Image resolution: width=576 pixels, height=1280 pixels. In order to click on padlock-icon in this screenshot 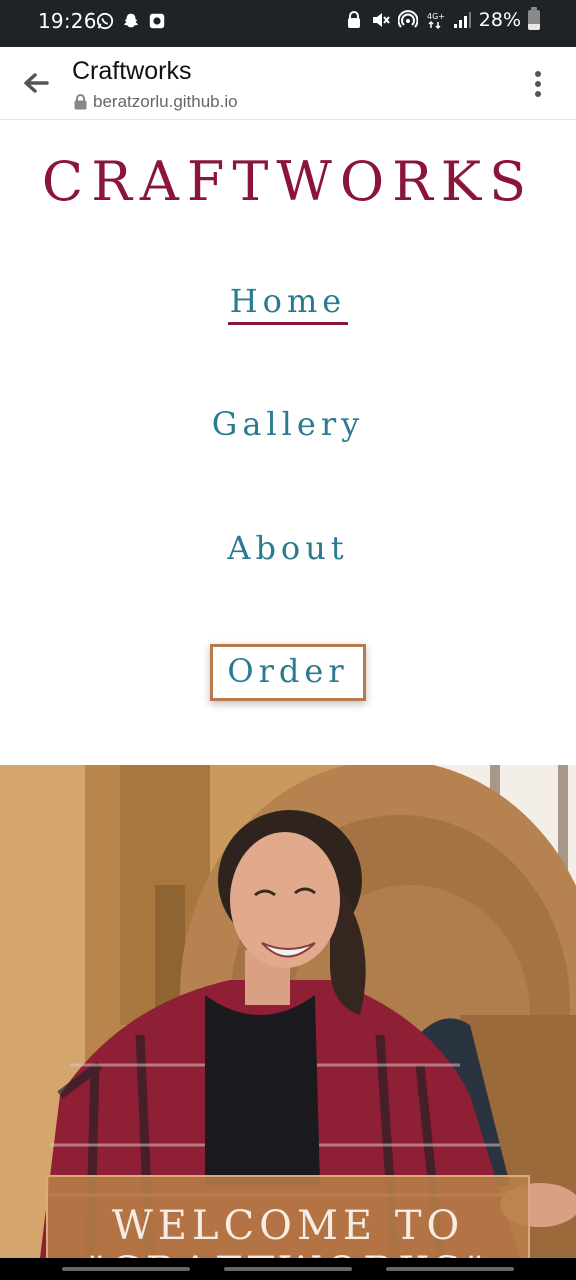, I will do `click(80, 102)`.